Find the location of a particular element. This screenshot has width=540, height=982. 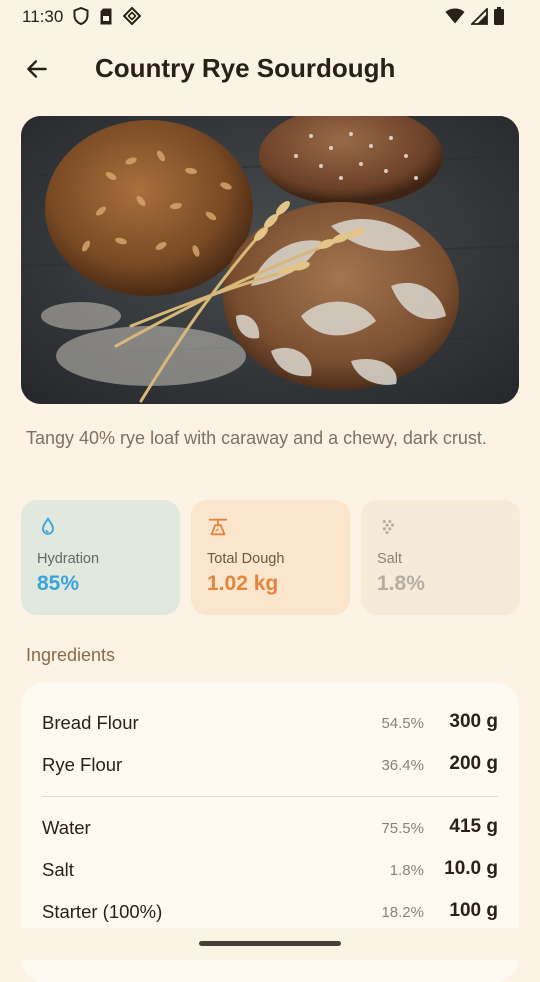

arrow-left-icon is located at coordinates (37, 69).